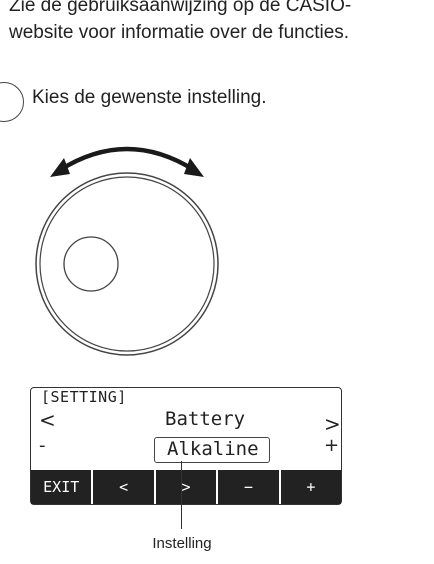  I want to click on lcd-title: [SETTING], so click(84, 397).